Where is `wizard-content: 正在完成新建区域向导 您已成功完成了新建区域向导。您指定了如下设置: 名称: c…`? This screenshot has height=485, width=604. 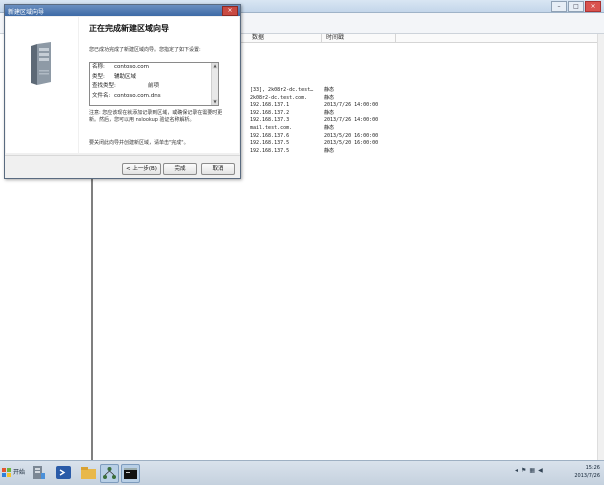
wizard-content: 正在完成新建区域向导 您已成功完成了新建区域向导。您指定了如下设置: 名称: c… is located at coordinates (159, 85).